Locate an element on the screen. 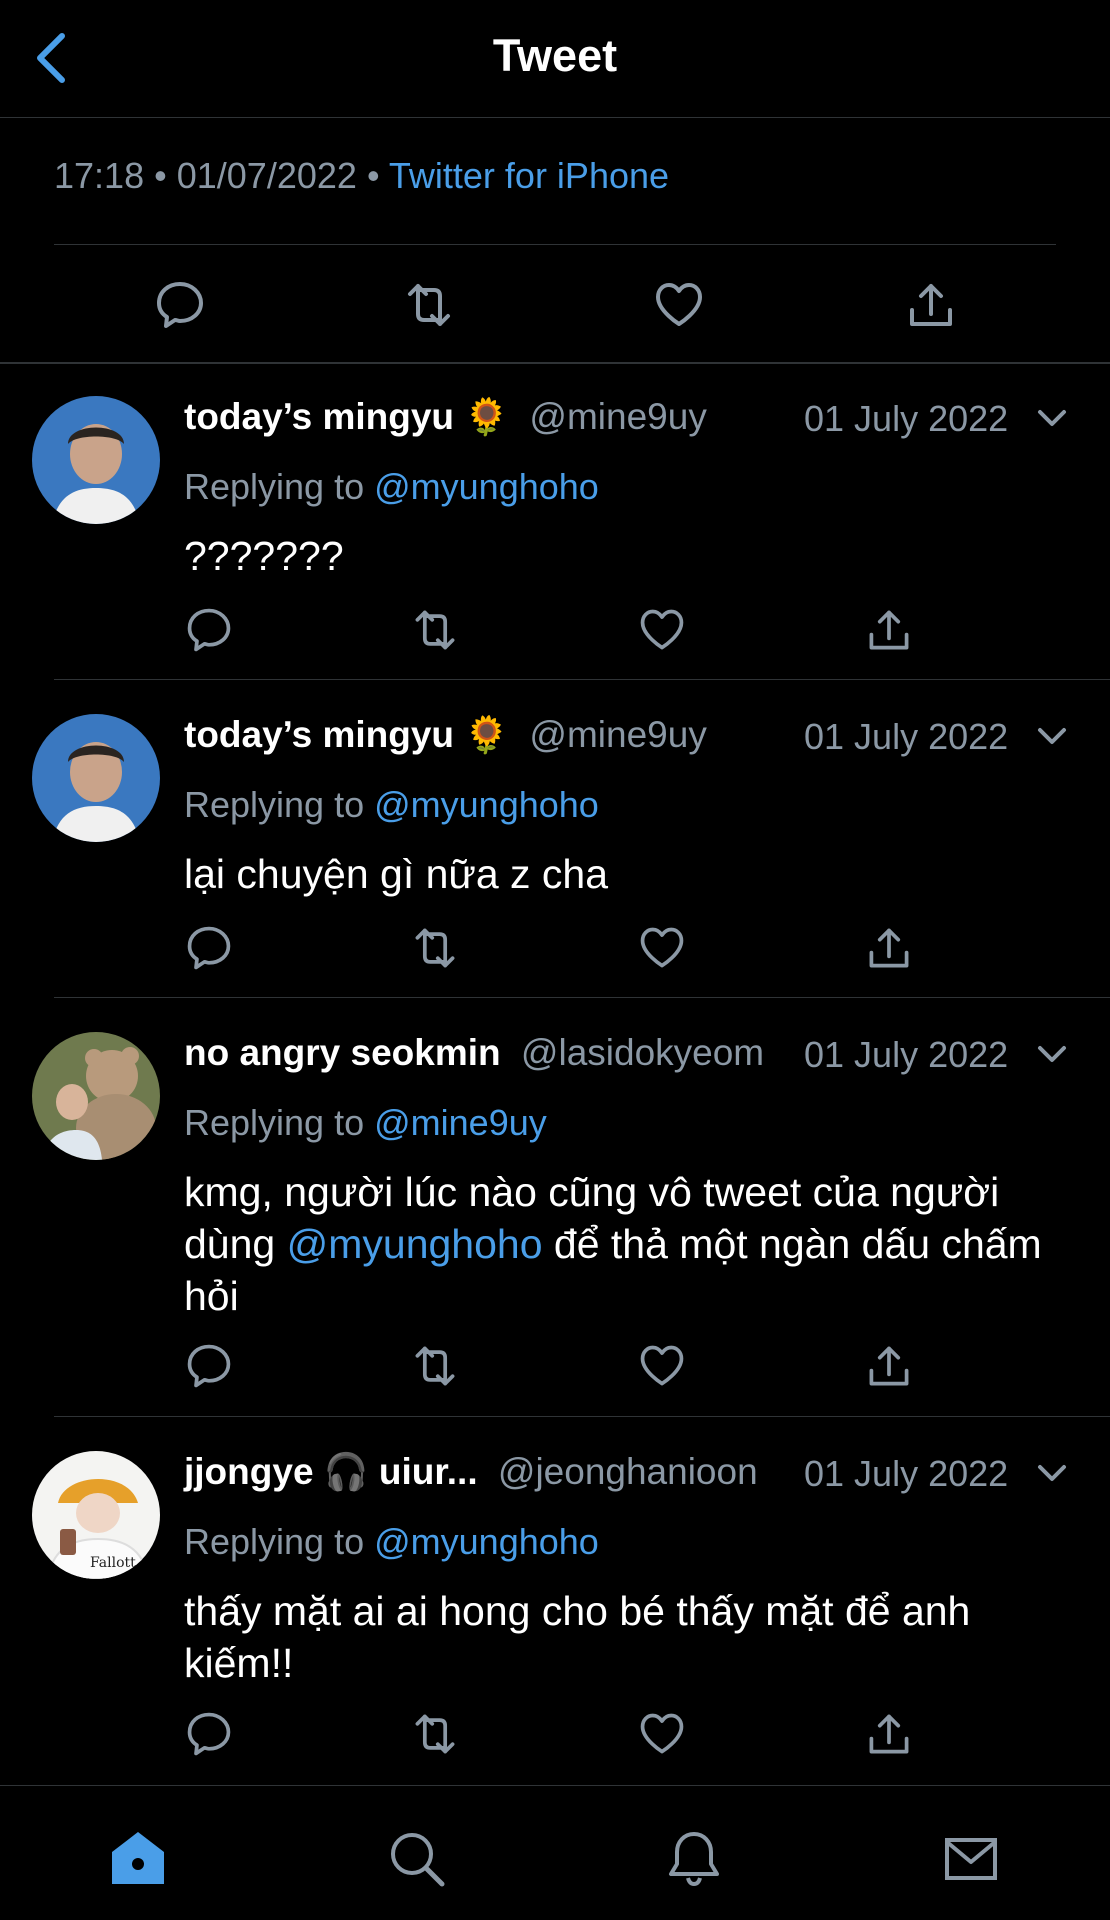  reply-text: lại chuyện gì nữa z cha is located at coordinates (396, 874).